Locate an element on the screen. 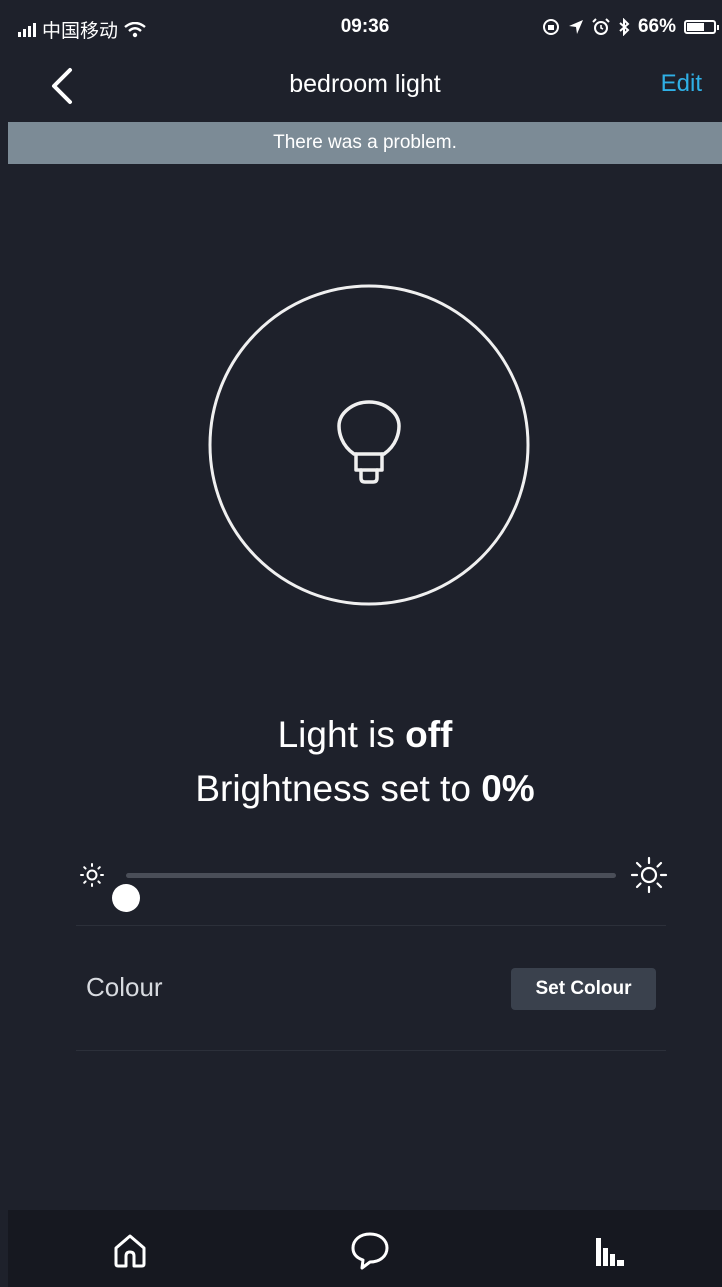 Image resolution: width=722 pixels, height=1287 pixels. tab-bar is located at coordinates (365, 1248).